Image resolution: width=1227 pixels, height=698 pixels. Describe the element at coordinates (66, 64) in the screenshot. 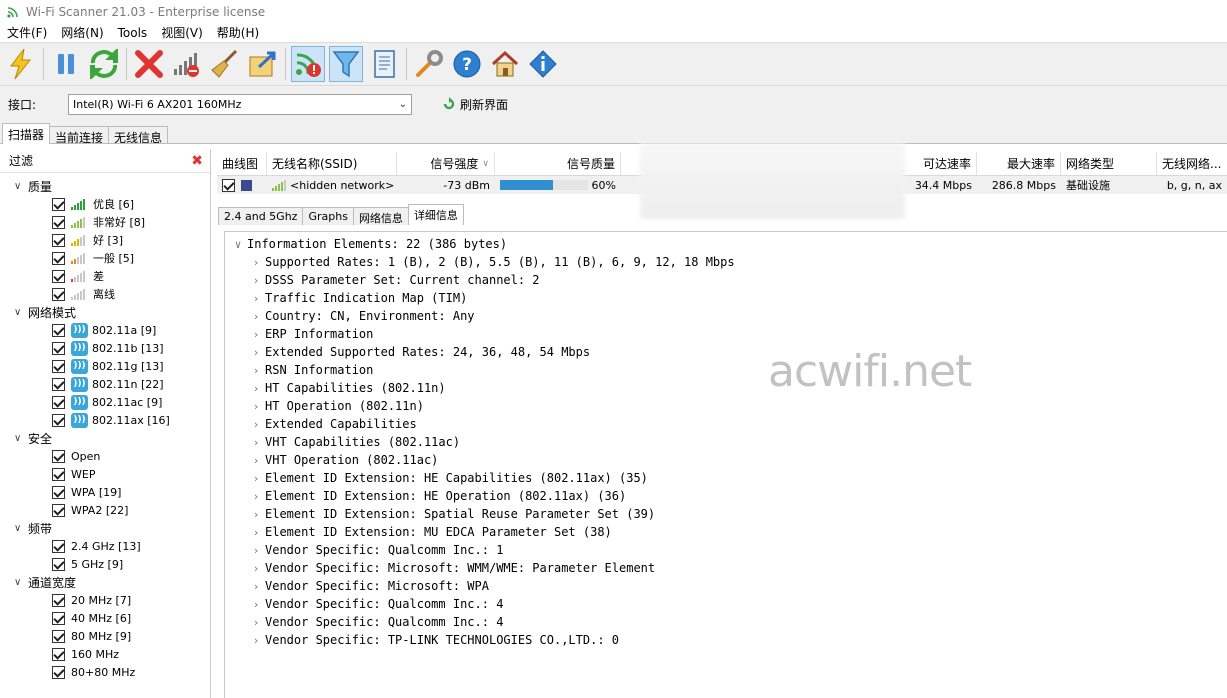

I see `pause-button` at that location.